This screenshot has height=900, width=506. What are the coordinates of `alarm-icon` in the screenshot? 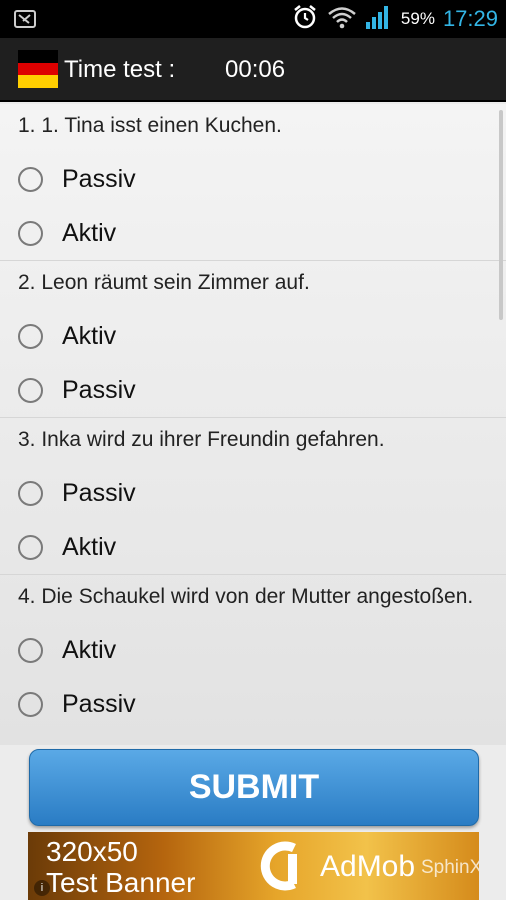 It's located at (305, 19).